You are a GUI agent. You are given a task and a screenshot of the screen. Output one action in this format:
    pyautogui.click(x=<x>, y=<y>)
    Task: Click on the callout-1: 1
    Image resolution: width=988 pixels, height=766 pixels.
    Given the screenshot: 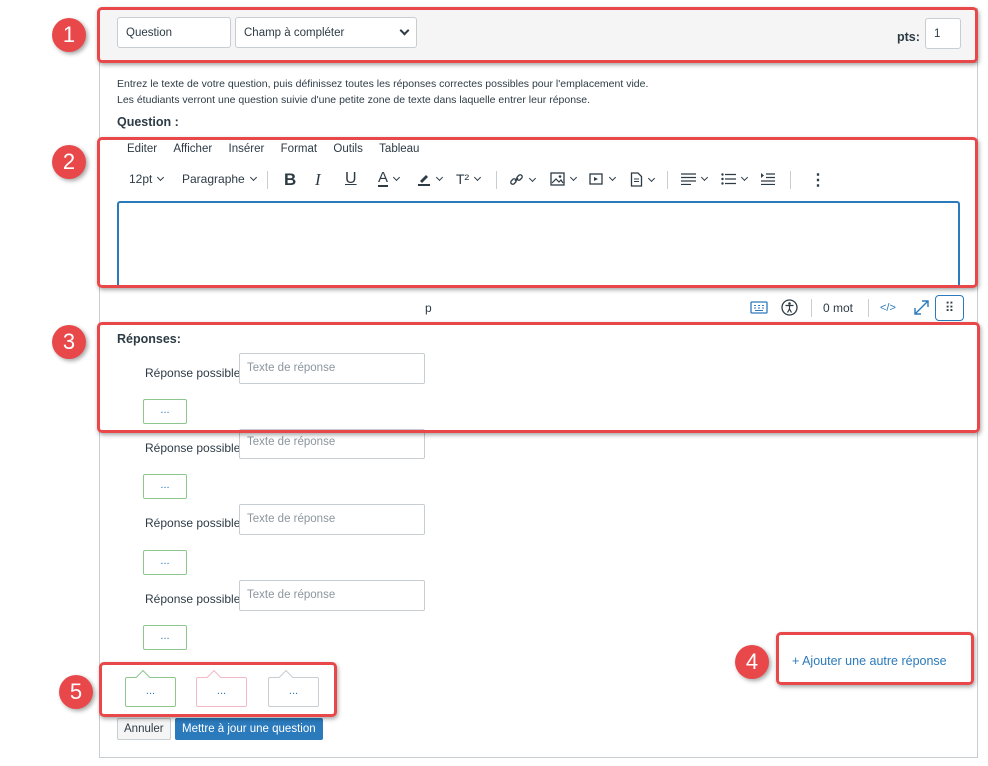 What is the action you would take?
    pyautogui.click(x=69, y=35)
    